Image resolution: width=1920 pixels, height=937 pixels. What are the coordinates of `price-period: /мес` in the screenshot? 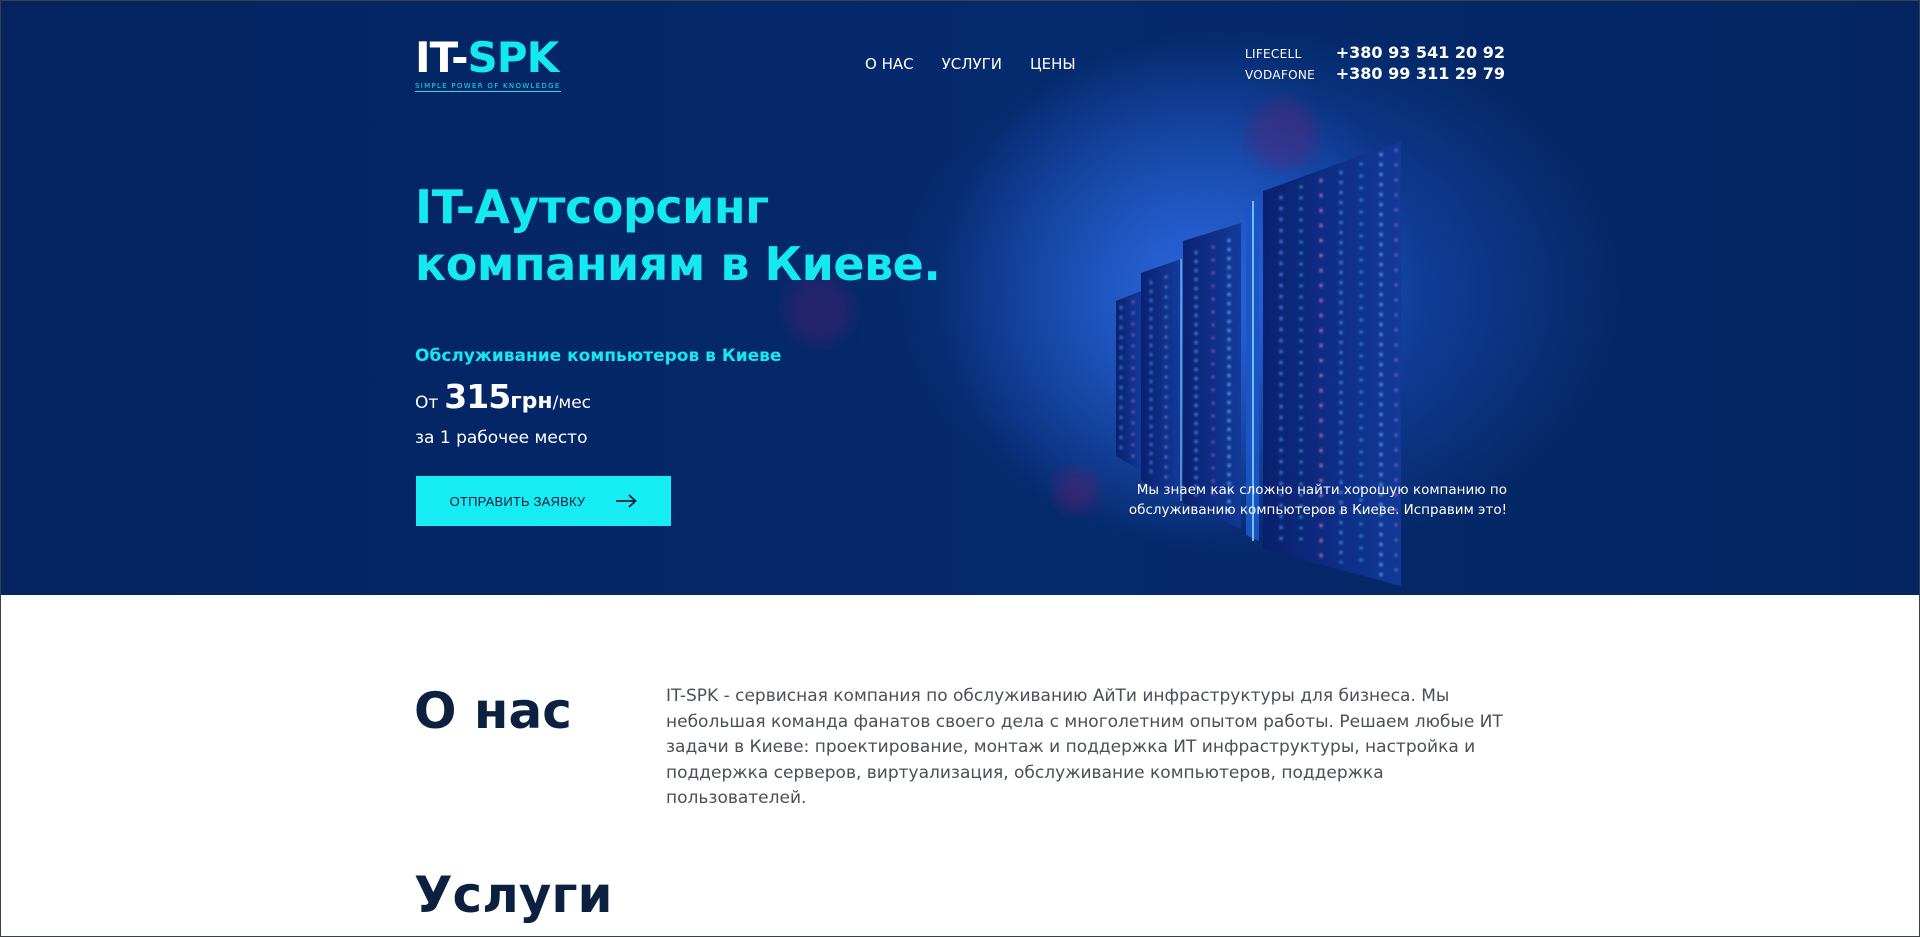 It's located at (571, 403).